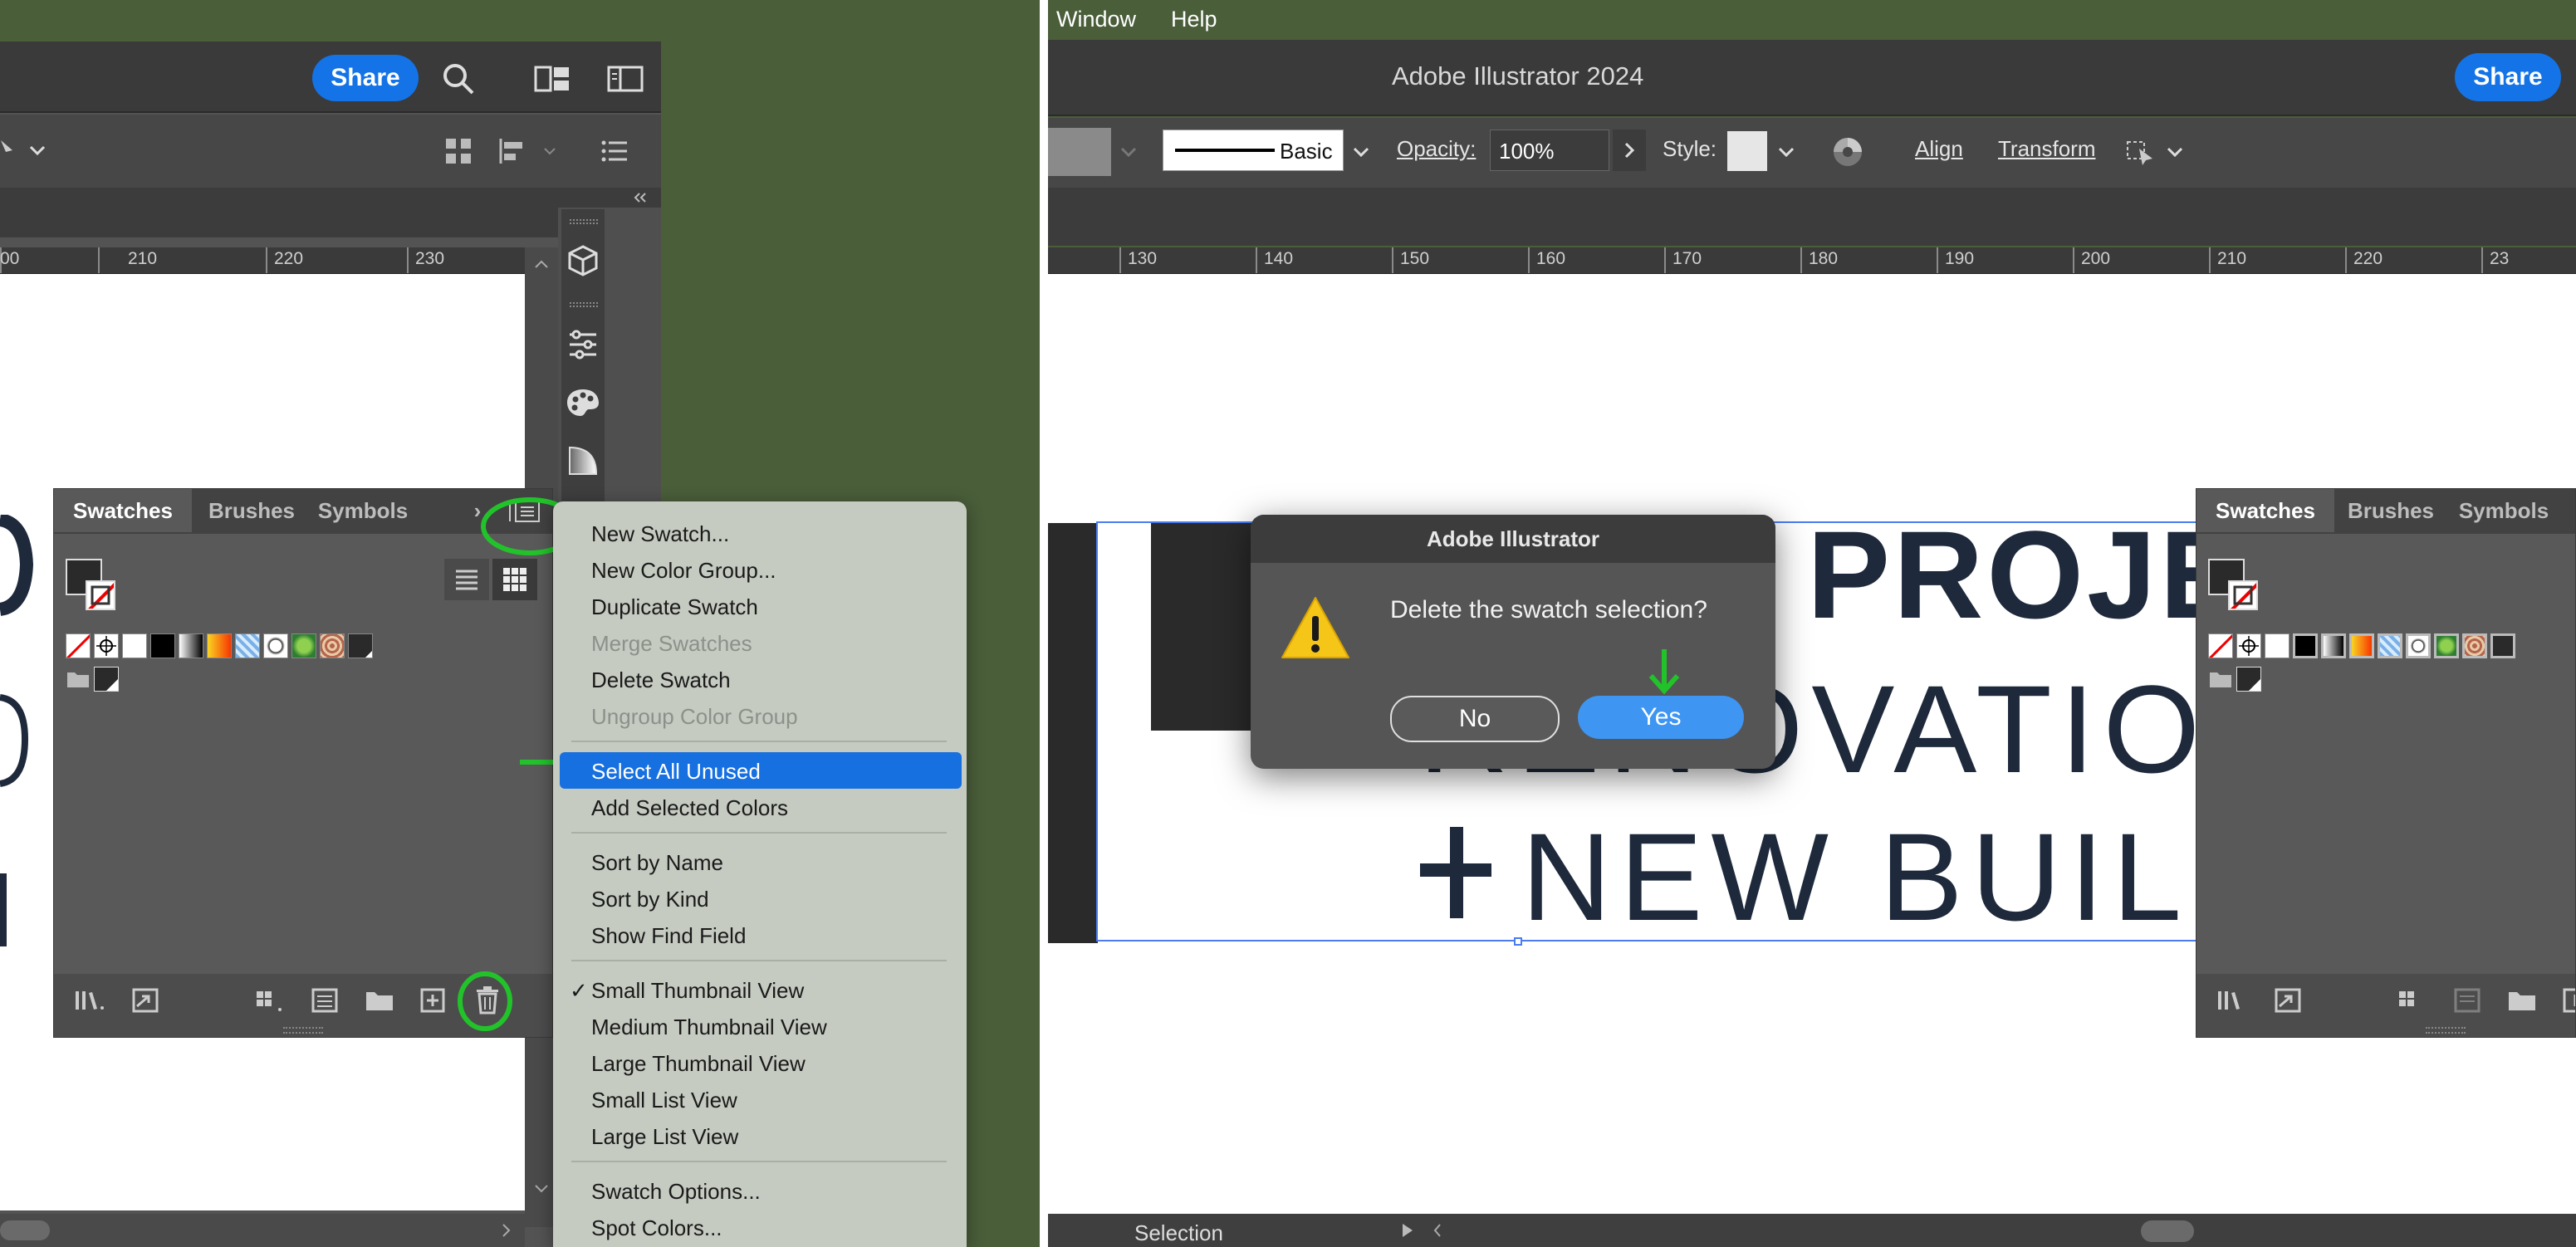 The width and height of the screenshot is (2576, 1247). I want to click on menu-item: Delete Swatch, so click(760, 679).